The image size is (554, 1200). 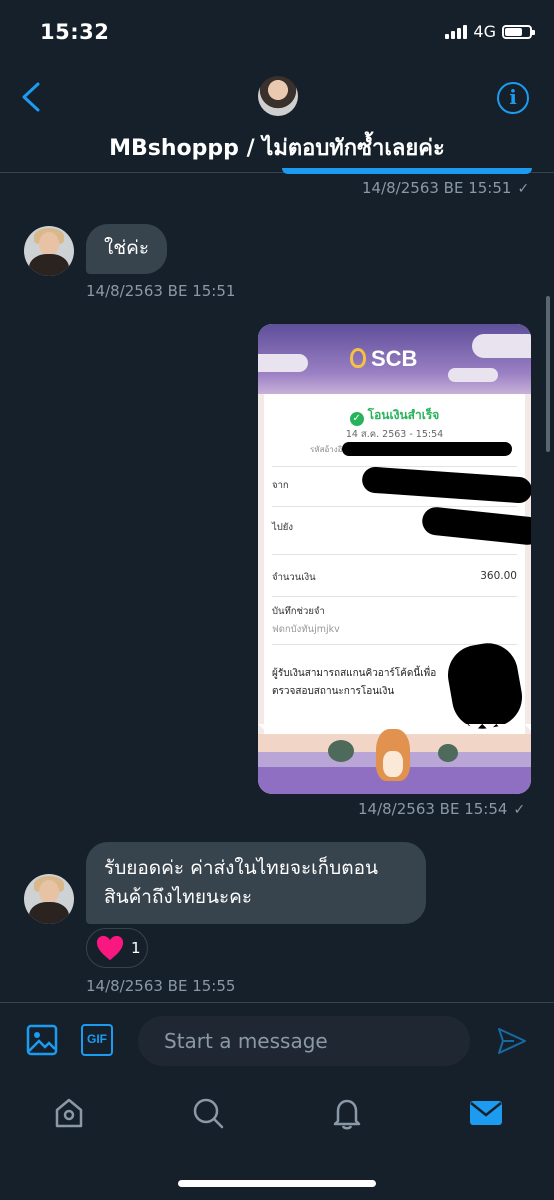 What do you see at coordinates (383, 359) in the screenshot?
I see `scb-logo: SCB` at bounding box center [383, 359].